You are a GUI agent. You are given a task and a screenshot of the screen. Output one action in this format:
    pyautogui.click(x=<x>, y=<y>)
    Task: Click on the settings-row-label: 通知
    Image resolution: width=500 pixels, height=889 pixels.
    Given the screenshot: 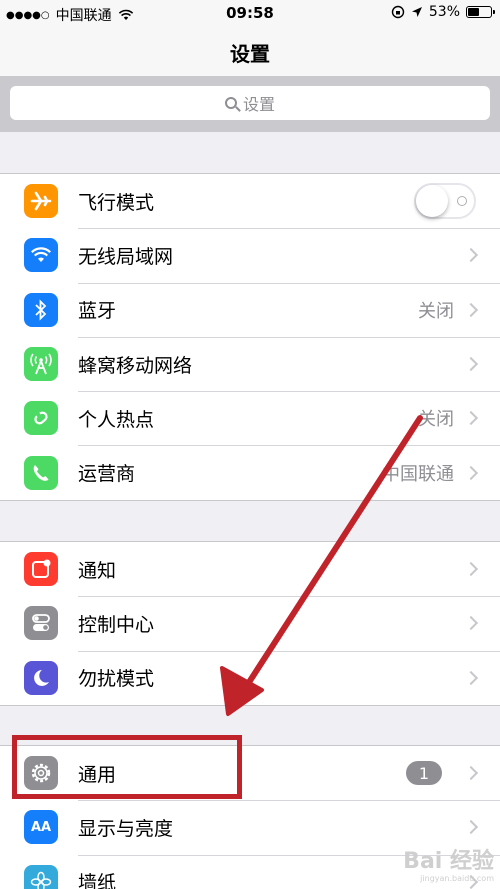 What is the action you would take?
    pyautogui.click(x=97, y=570)
    